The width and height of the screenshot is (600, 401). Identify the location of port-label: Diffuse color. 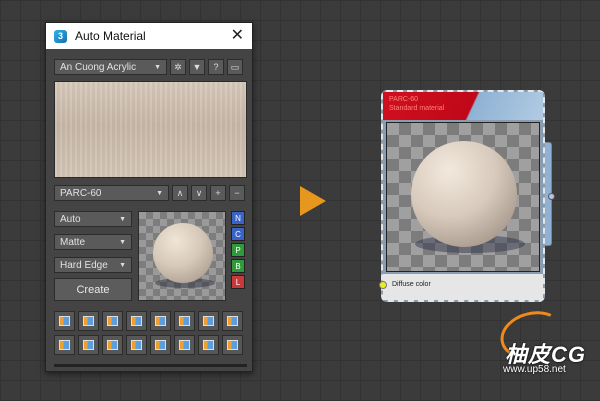
(411, 284).